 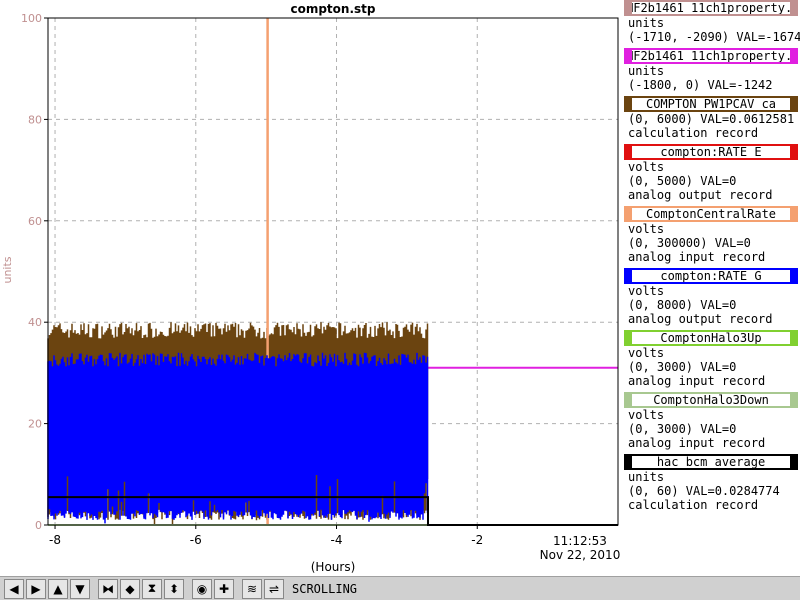 What do you see at coordinates (7, 269) in the screenshot?
I see `y-axis-label: units` at bounding box center [7, 269].